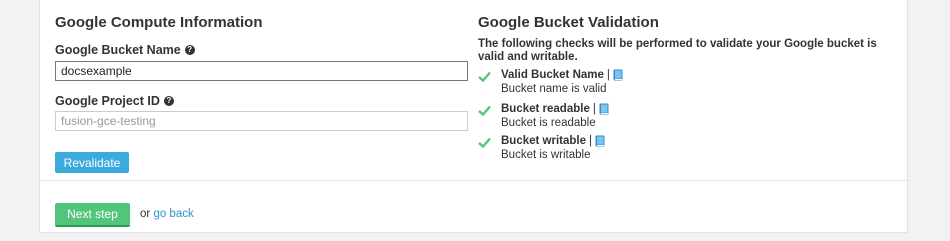  What do you see at coordinates (261, 71) in the screenshot?
I see `bucket-name-input` at bounding box center [261, 71].